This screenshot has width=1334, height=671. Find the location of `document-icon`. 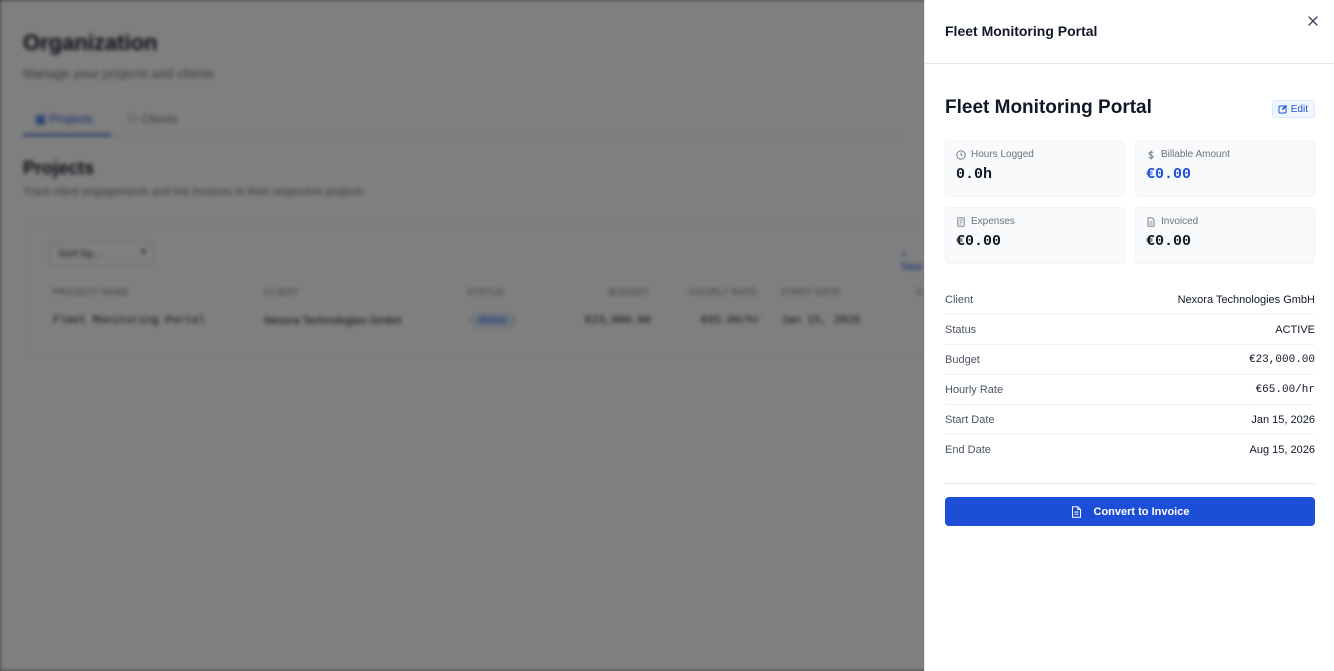

document-icon is located at coordinates (1151, 221).